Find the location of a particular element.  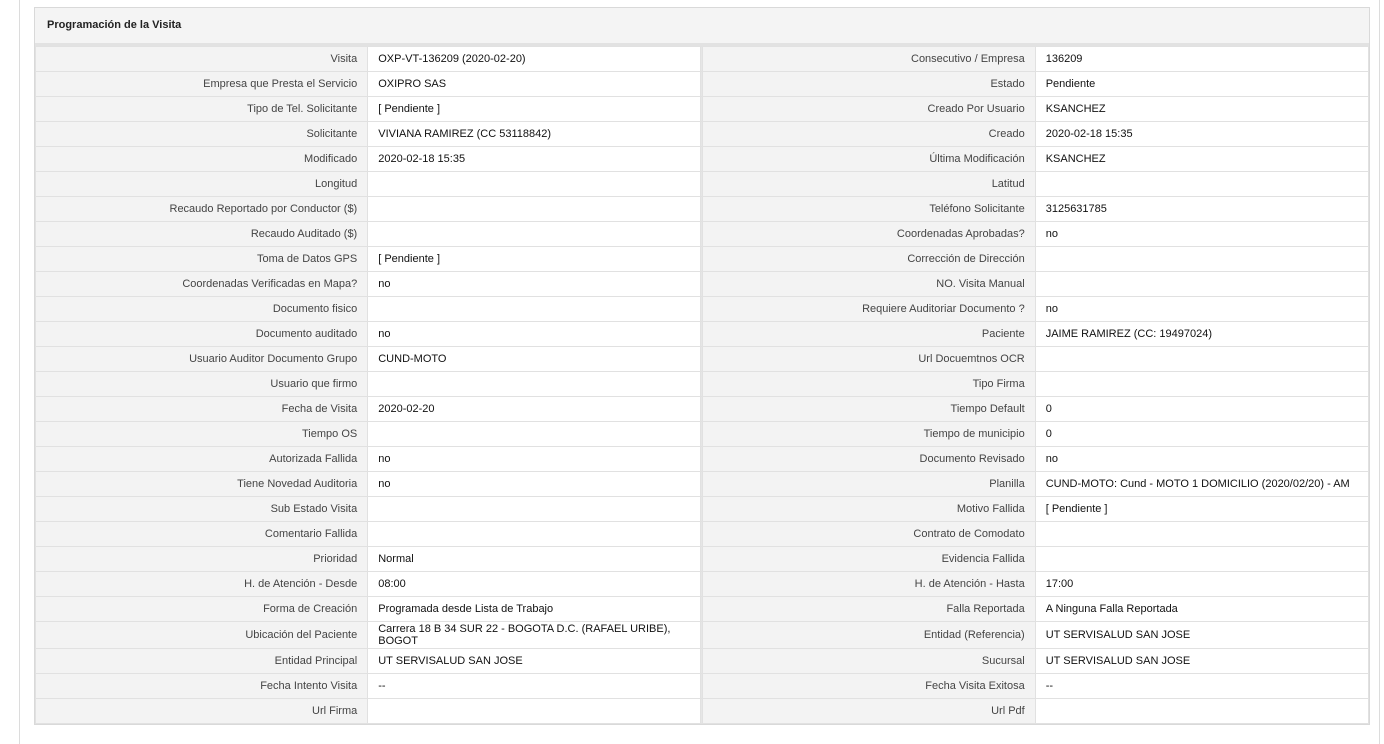

field-value: OXP-VT-136209 (2020-02-20) is located at coordinates (534, 59).